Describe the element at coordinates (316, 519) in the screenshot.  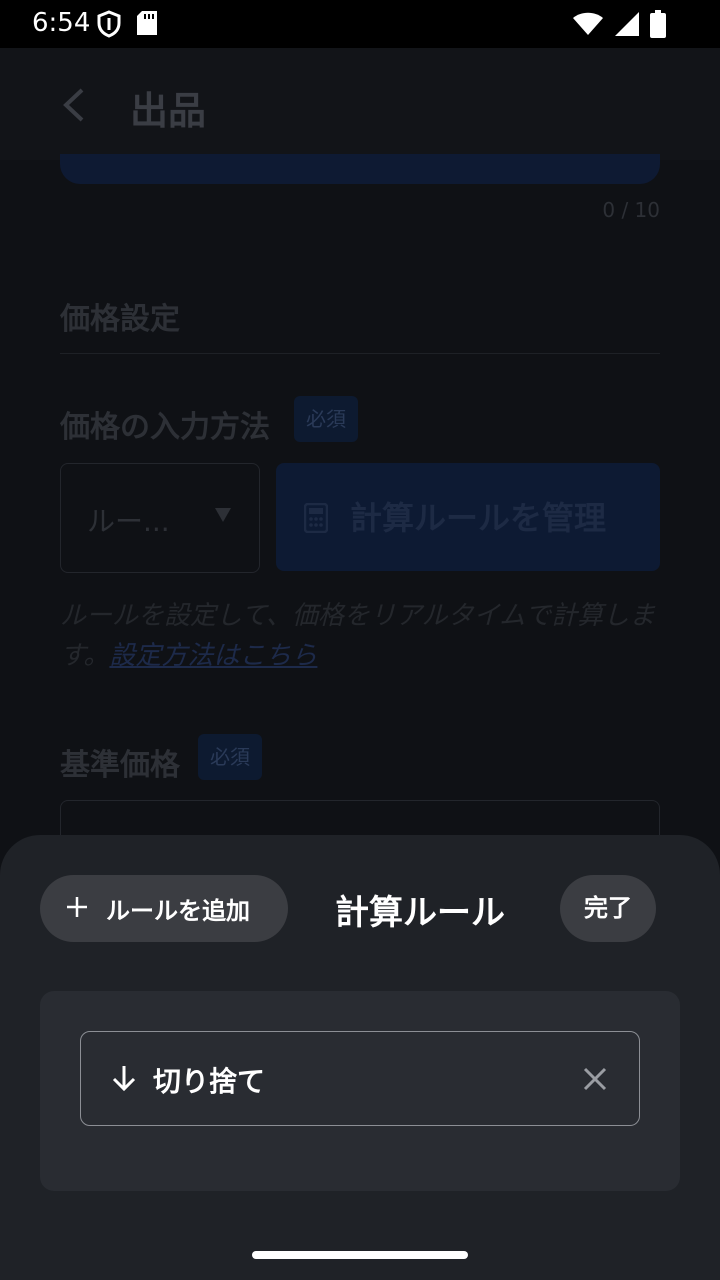
I see `calculator-icon` at that location.